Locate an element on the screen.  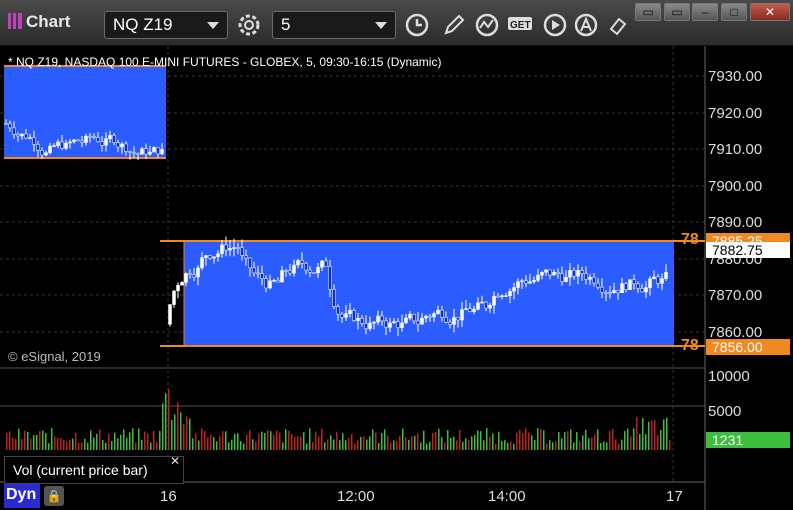
clock-icon is located at coordinates (417, 25).